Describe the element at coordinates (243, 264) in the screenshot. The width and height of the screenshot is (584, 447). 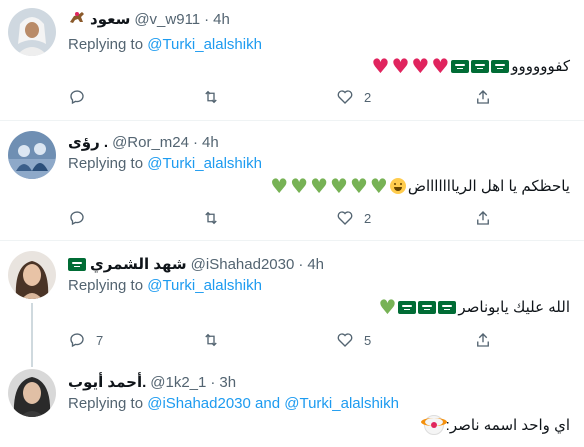
I see `user-handle: @iShahad2030` at that location.